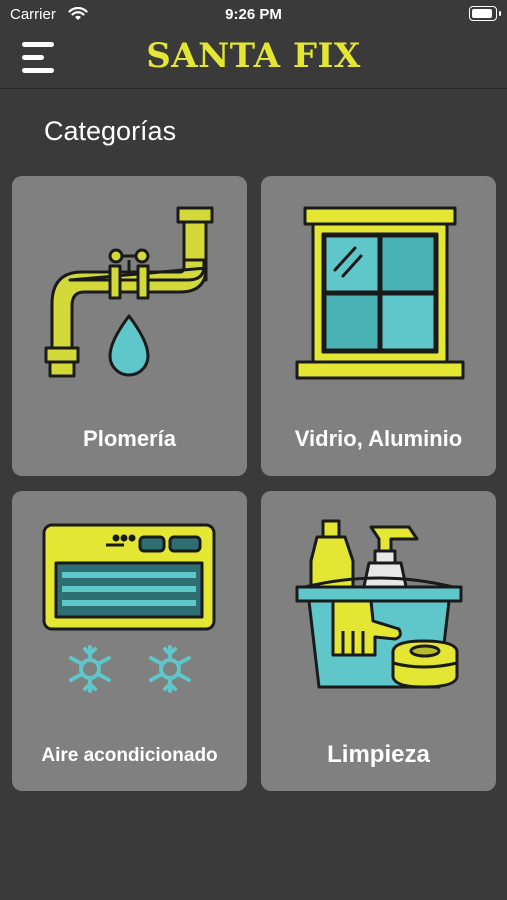 The width and height of the screenshot is (507, 900). I want to click on air-conditioner-icon, so click(129, 601).